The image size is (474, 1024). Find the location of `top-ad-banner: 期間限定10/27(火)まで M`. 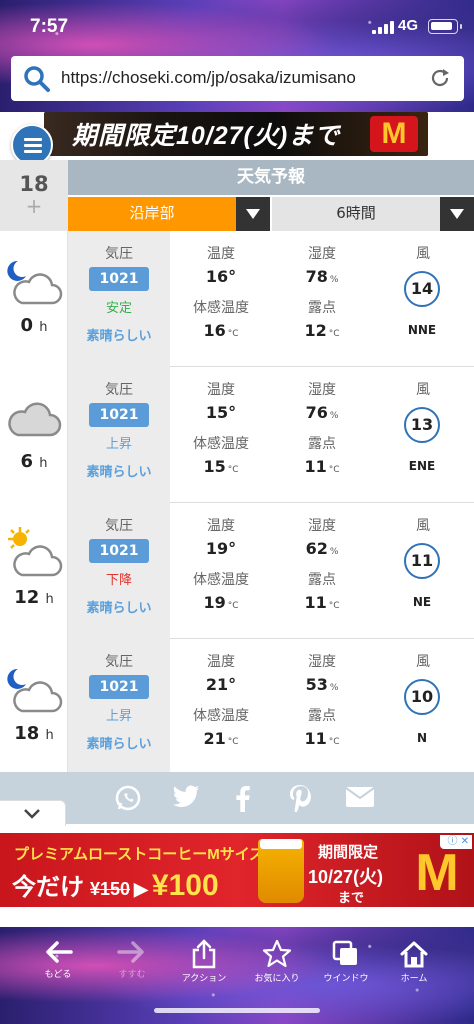

top-ad-banner: 期間限定10/27(火)まで M is located at coordinates (236, 134).